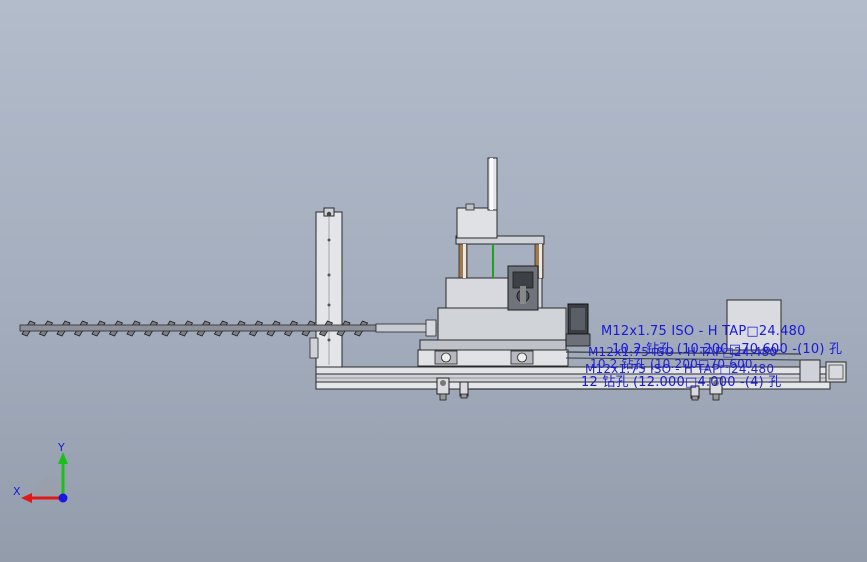  I want to click on x-axis-label: X, so click(17, 491).